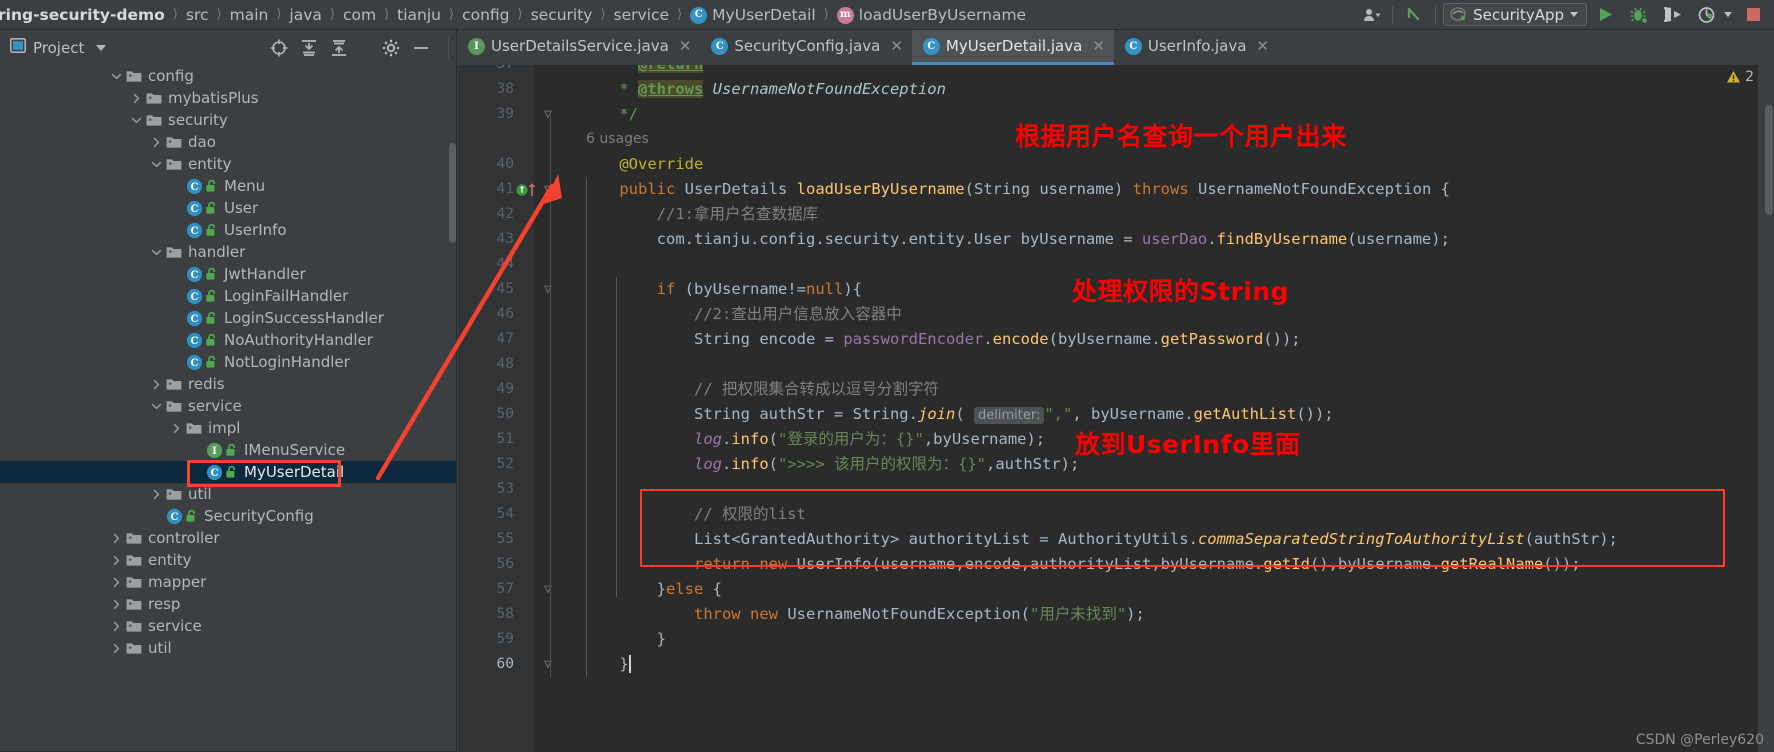 Image resolution: width=1774 pixels, height=752 pixels. I want to click on parameter-hint: delimiter:, so click(1009, 415).